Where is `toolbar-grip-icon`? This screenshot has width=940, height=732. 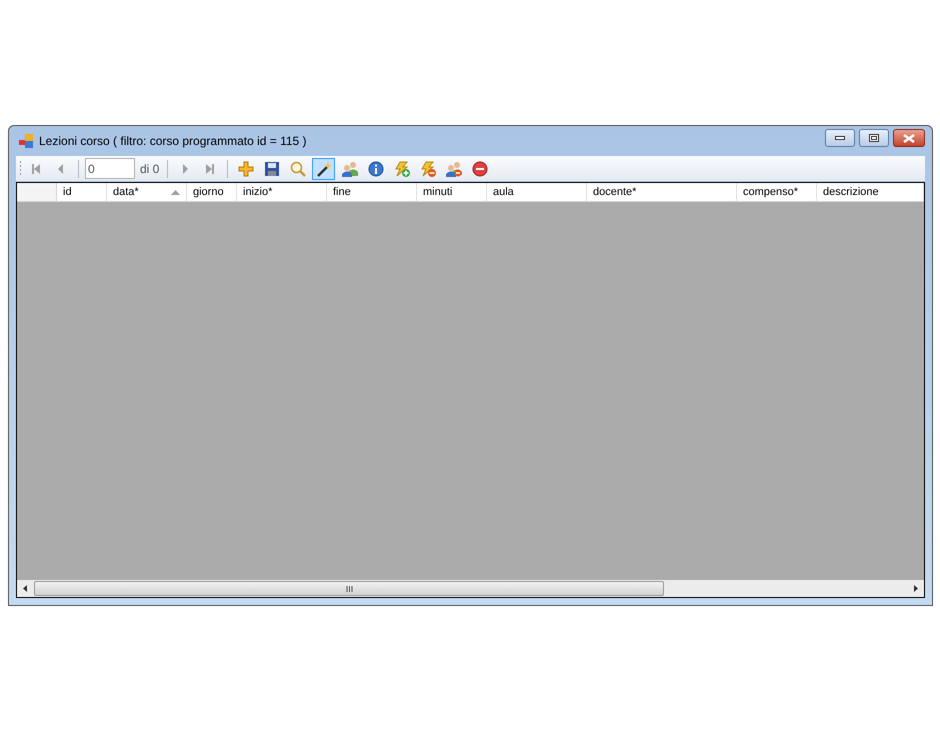 toolbar-grip-icon is located at coordinates (20, 168).